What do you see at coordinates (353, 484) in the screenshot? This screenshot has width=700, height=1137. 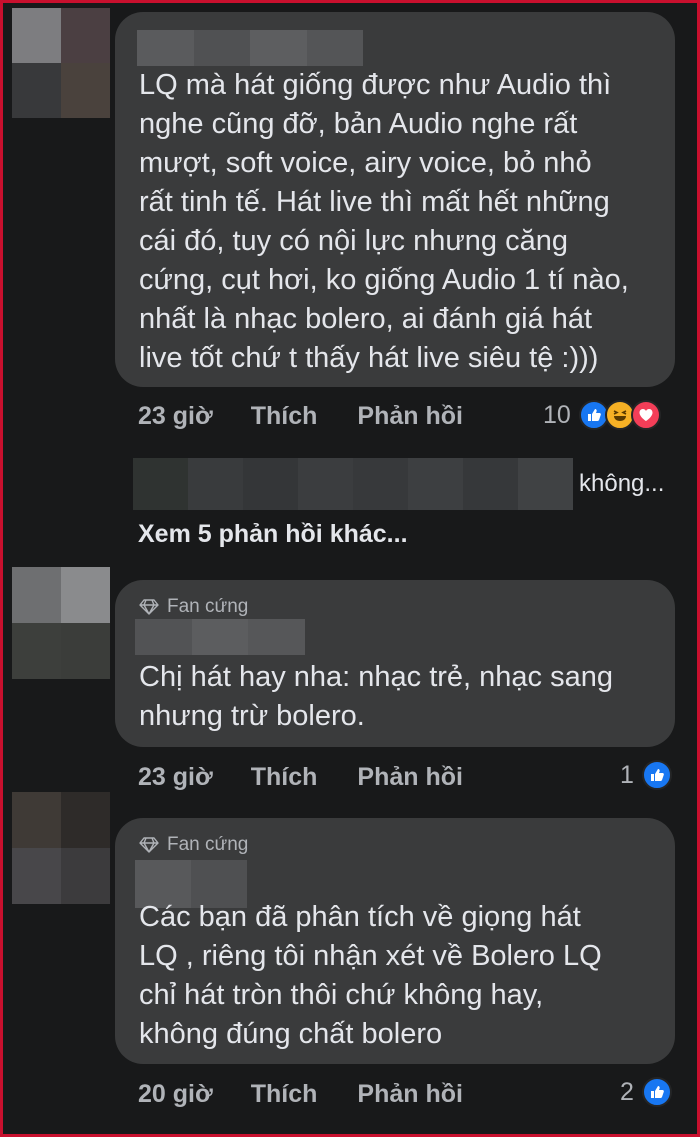 I see `blurred-reply-preview` at bounding box center [353, 484].